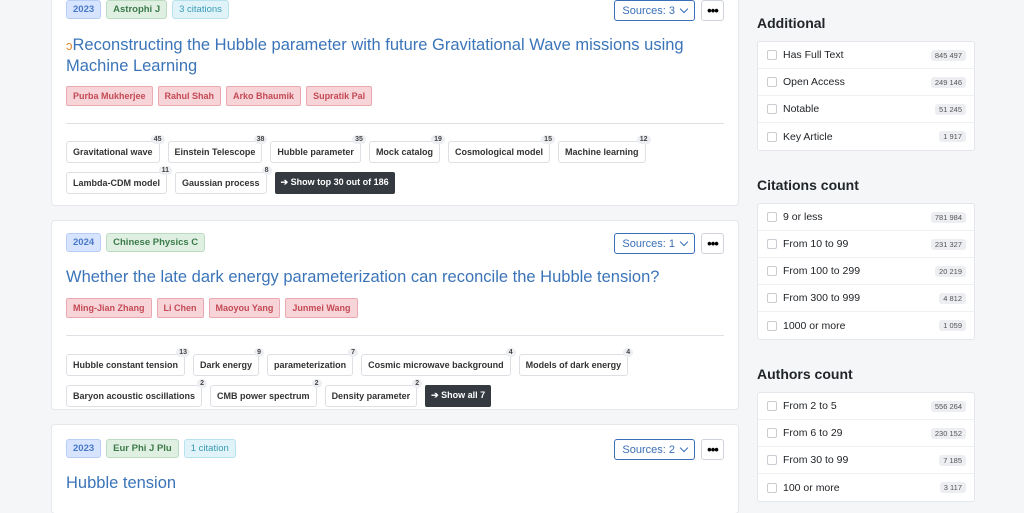 This screenshot has height=513, width=1024. I want to click on keyword-count: 45, so click(157, 139).